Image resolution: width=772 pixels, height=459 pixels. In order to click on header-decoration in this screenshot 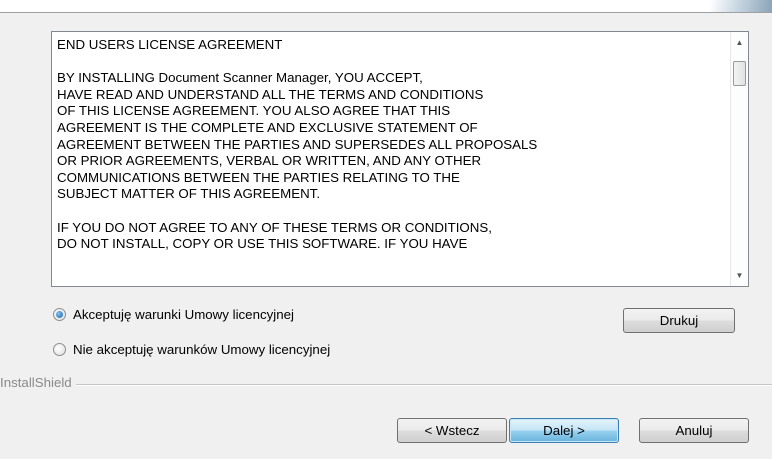, I will do `click(741, 6)`.